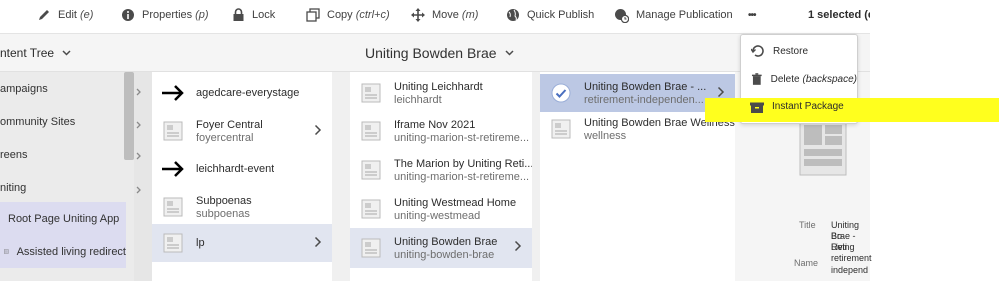  Describe the element at coordinates (129, 116) in the screenshot. I see `rail-scrollbar` at that location.